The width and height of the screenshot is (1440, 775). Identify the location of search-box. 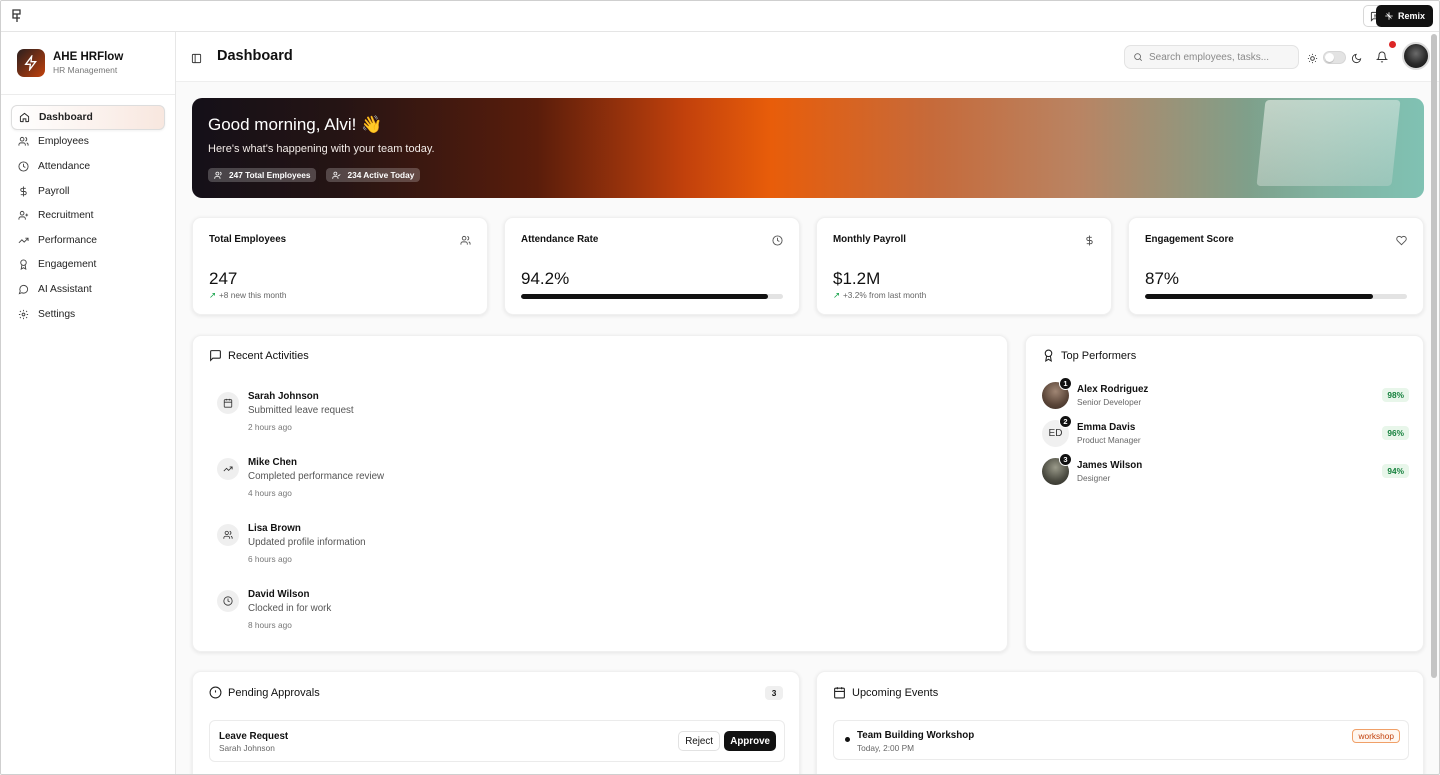
(1211, 57).